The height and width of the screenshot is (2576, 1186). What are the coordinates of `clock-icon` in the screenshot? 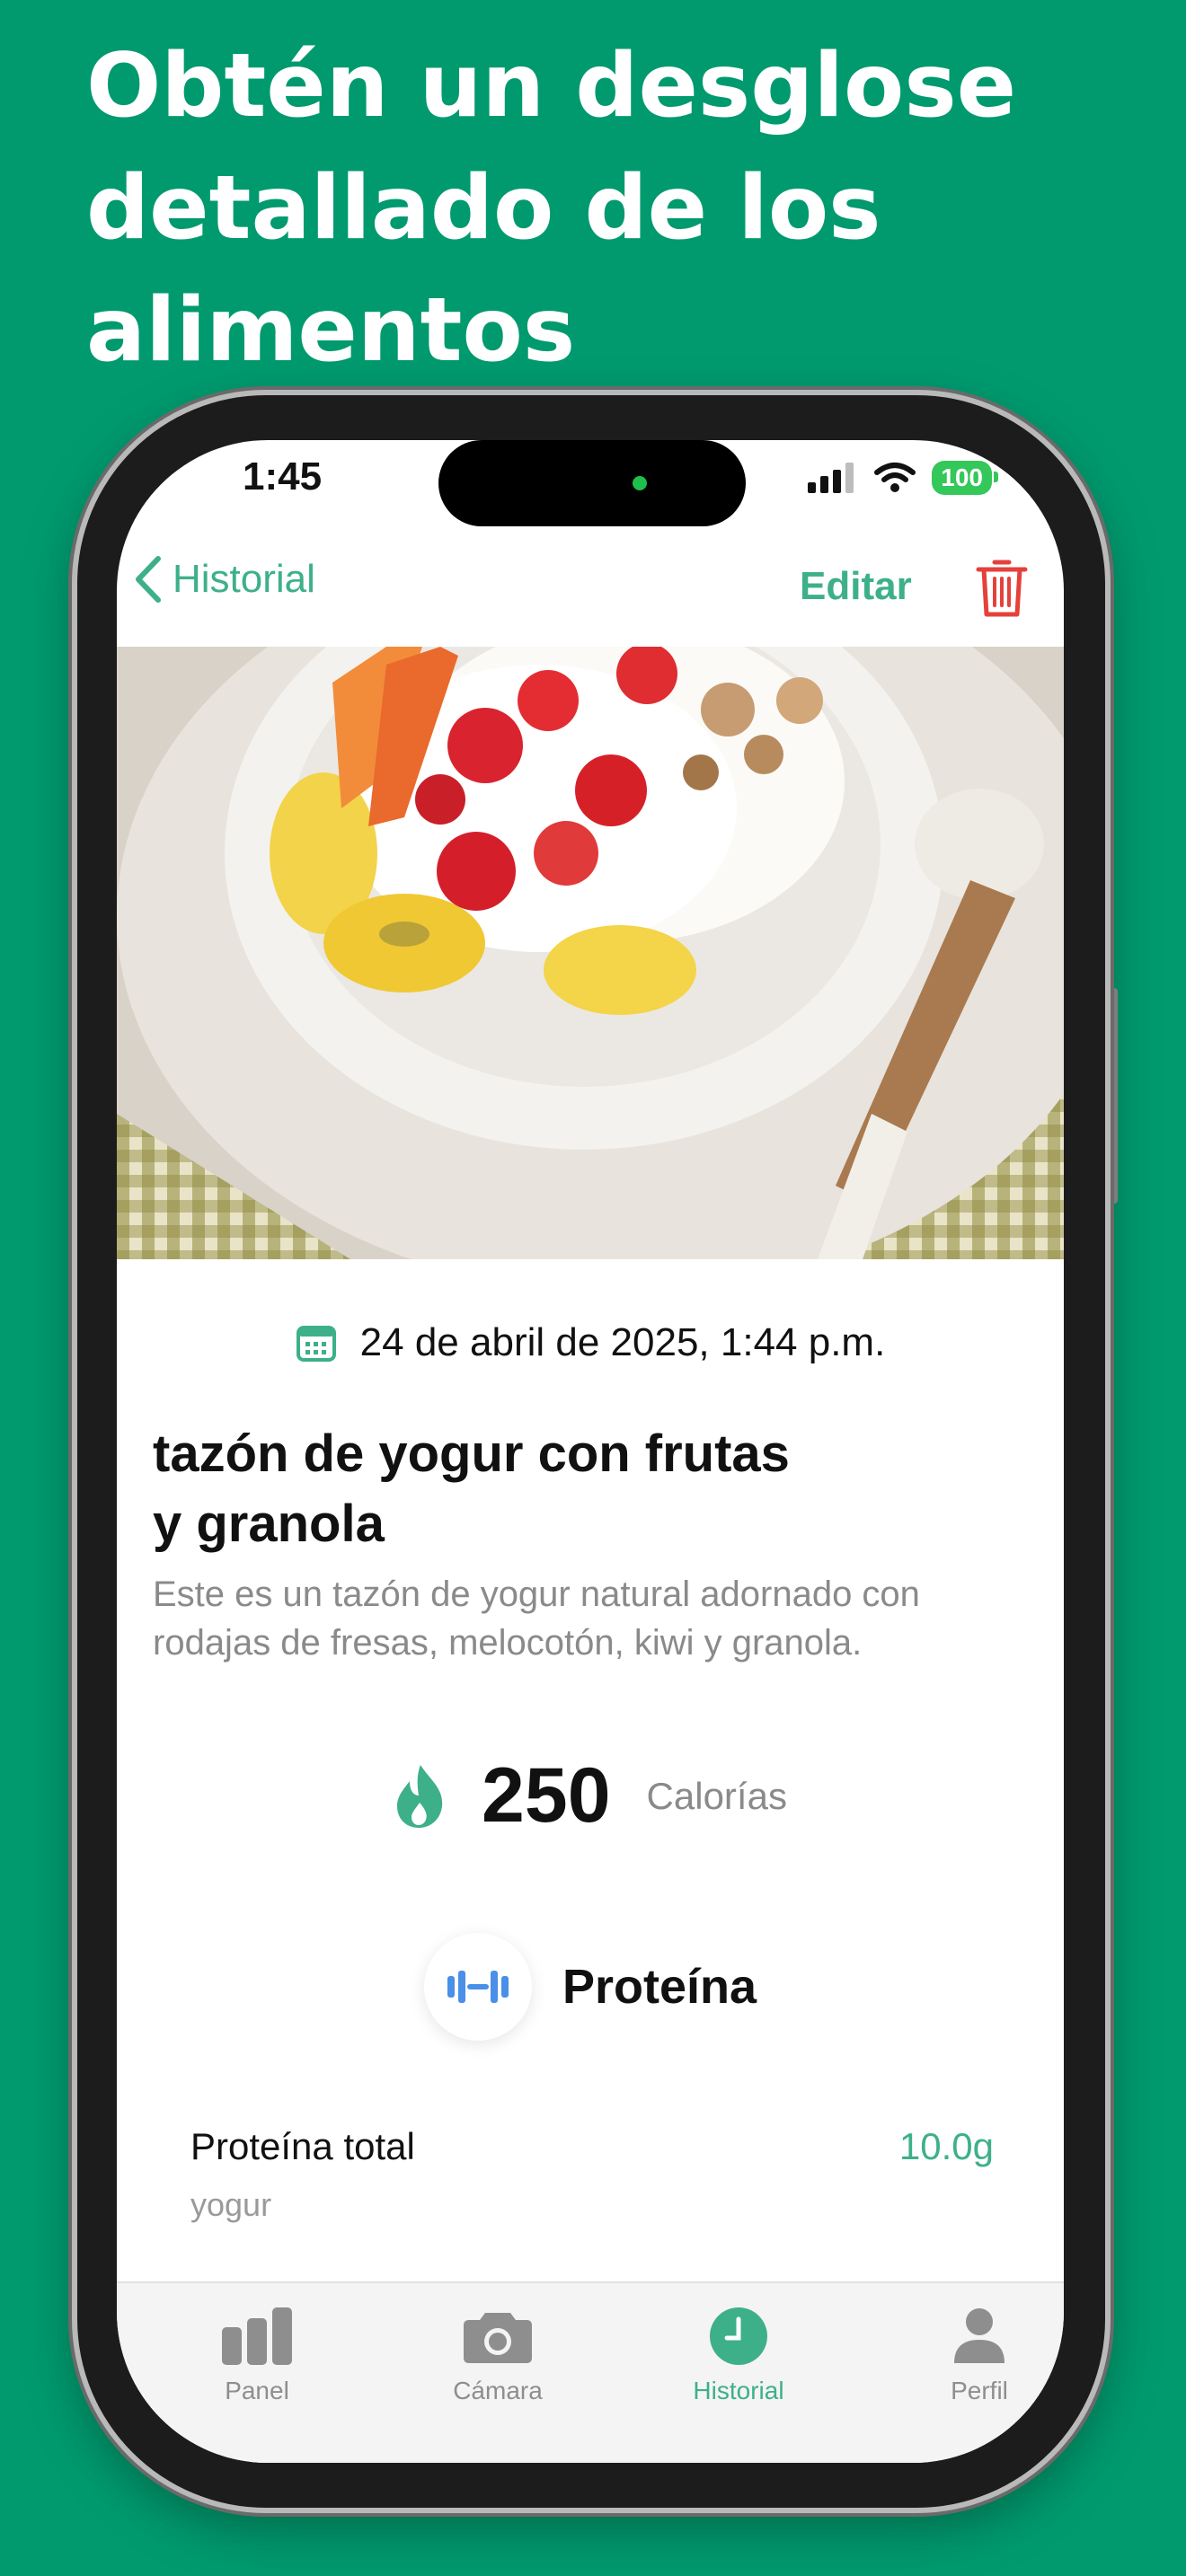 It's located at (738, 2336).